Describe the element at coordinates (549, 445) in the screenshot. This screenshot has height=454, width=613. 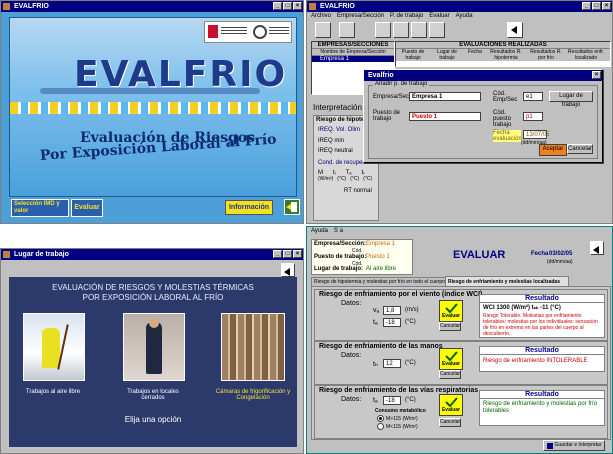
I see `save-icon` at that location.